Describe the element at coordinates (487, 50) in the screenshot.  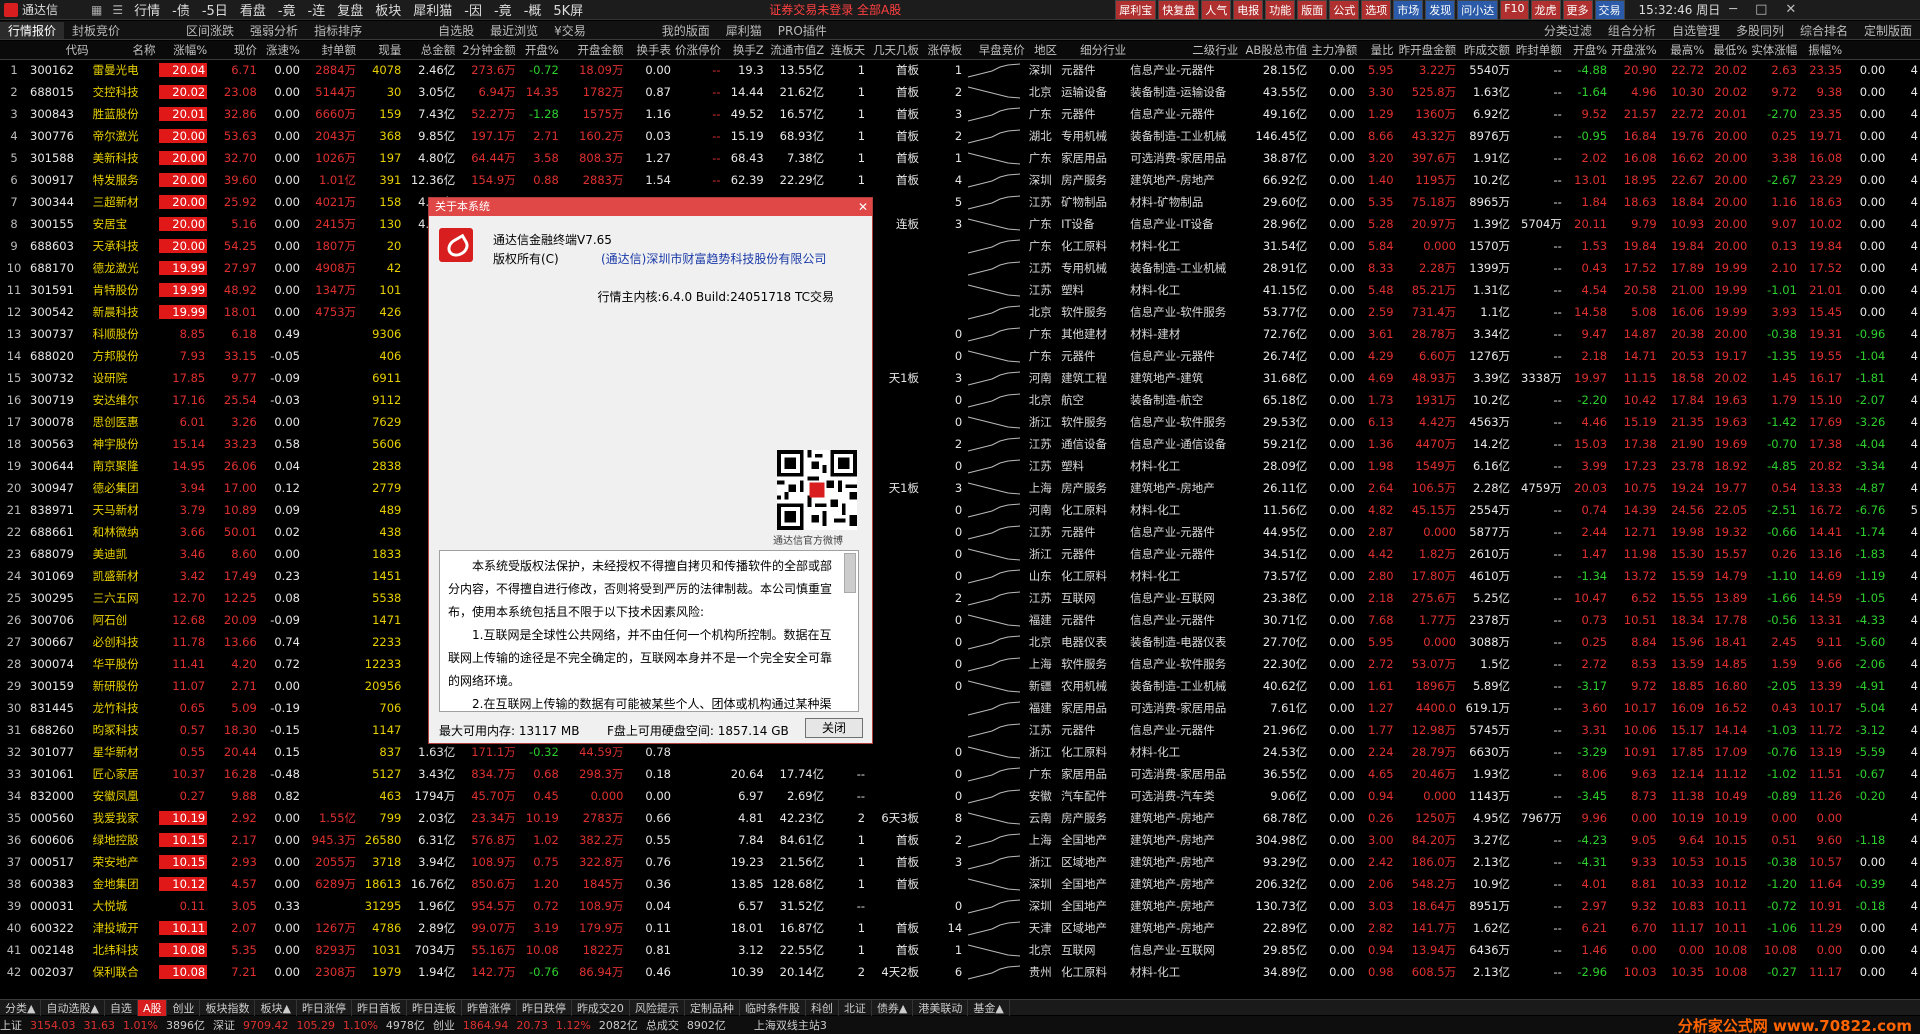
I see `column-header: 2分钟金额` at that location.